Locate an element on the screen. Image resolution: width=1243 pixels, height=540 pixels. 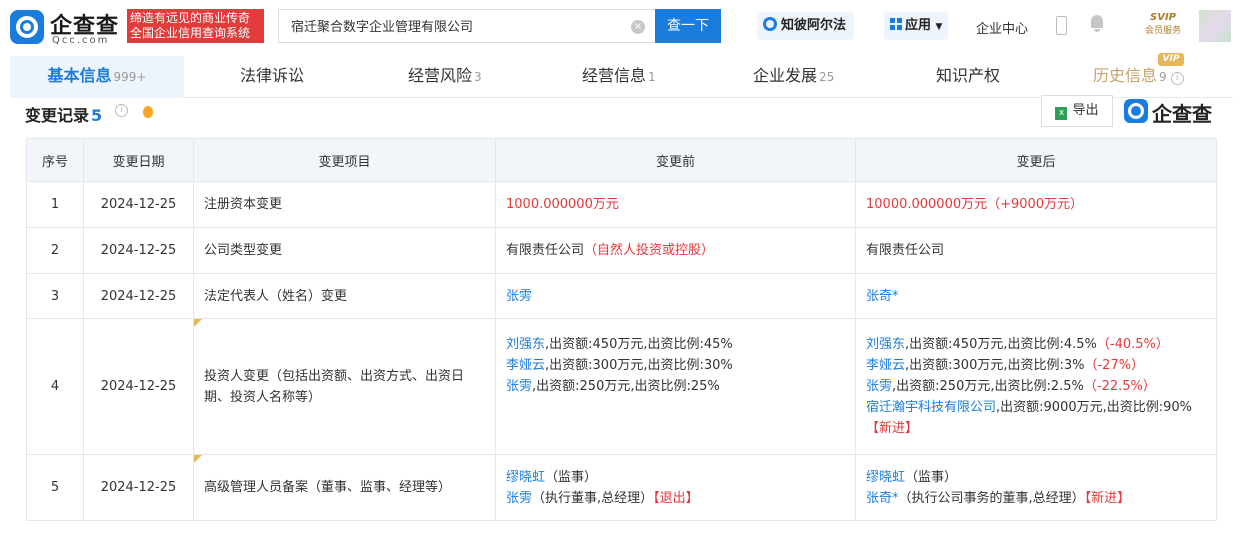
cell-no: 5 is located at coordinates (55, 487).